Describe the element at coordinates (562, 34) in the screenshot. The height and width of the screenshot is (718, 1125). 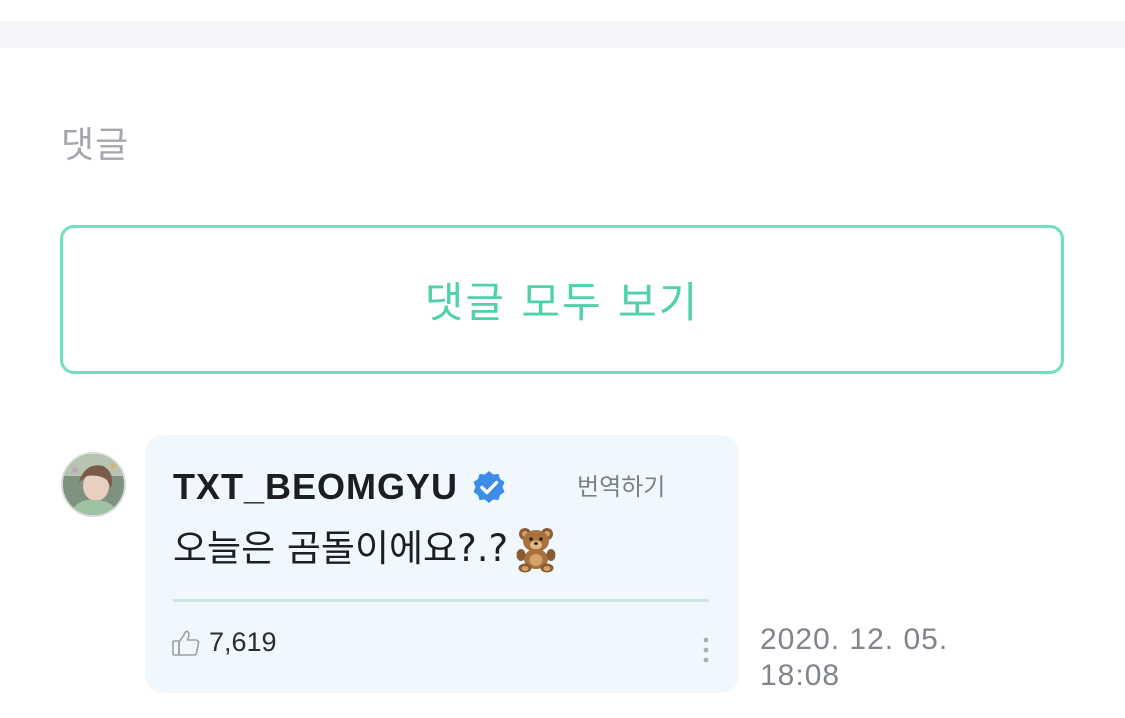
I see `top-separator-band` at that location.